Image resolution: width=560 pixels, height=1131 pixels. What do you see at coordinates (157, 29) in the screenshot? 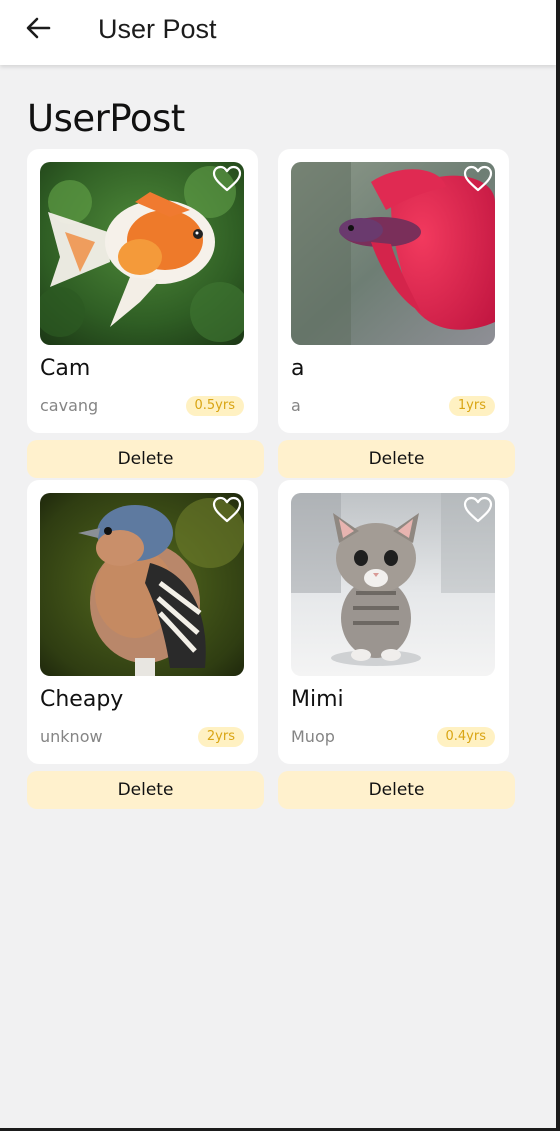
I see `app-bar-title: User Post` at bounding box center [157, 29].